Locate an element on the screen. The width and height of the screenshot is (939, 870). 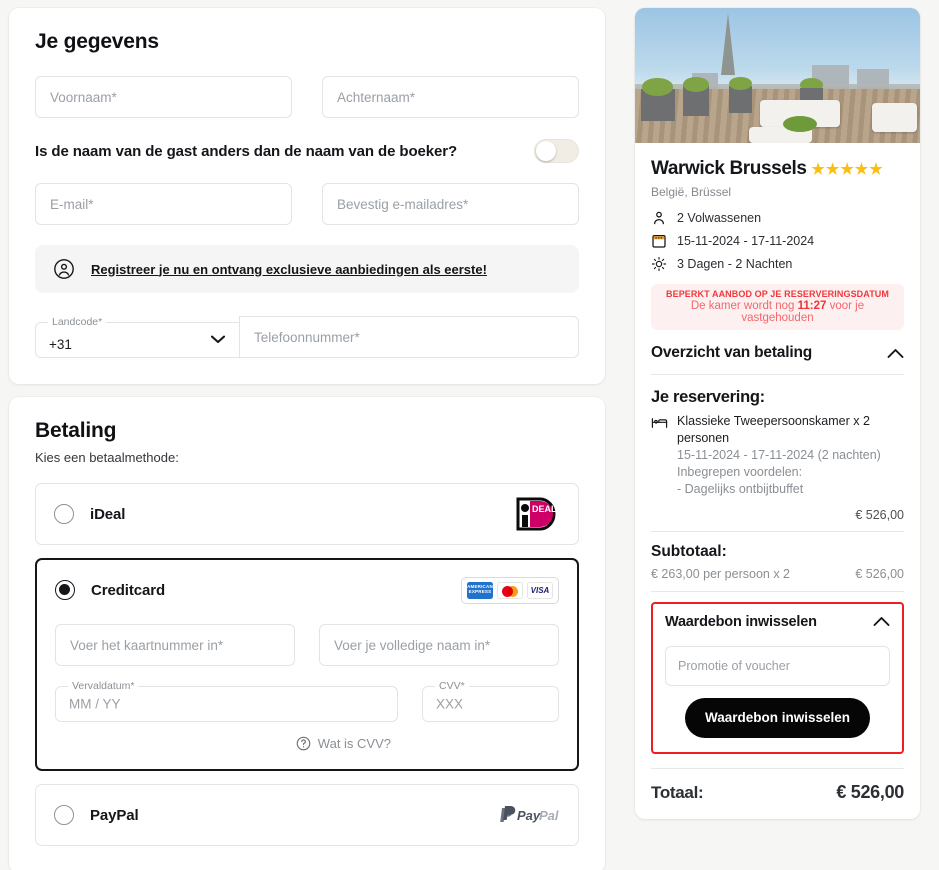
last-name-input is located at coordinates (450, 97).